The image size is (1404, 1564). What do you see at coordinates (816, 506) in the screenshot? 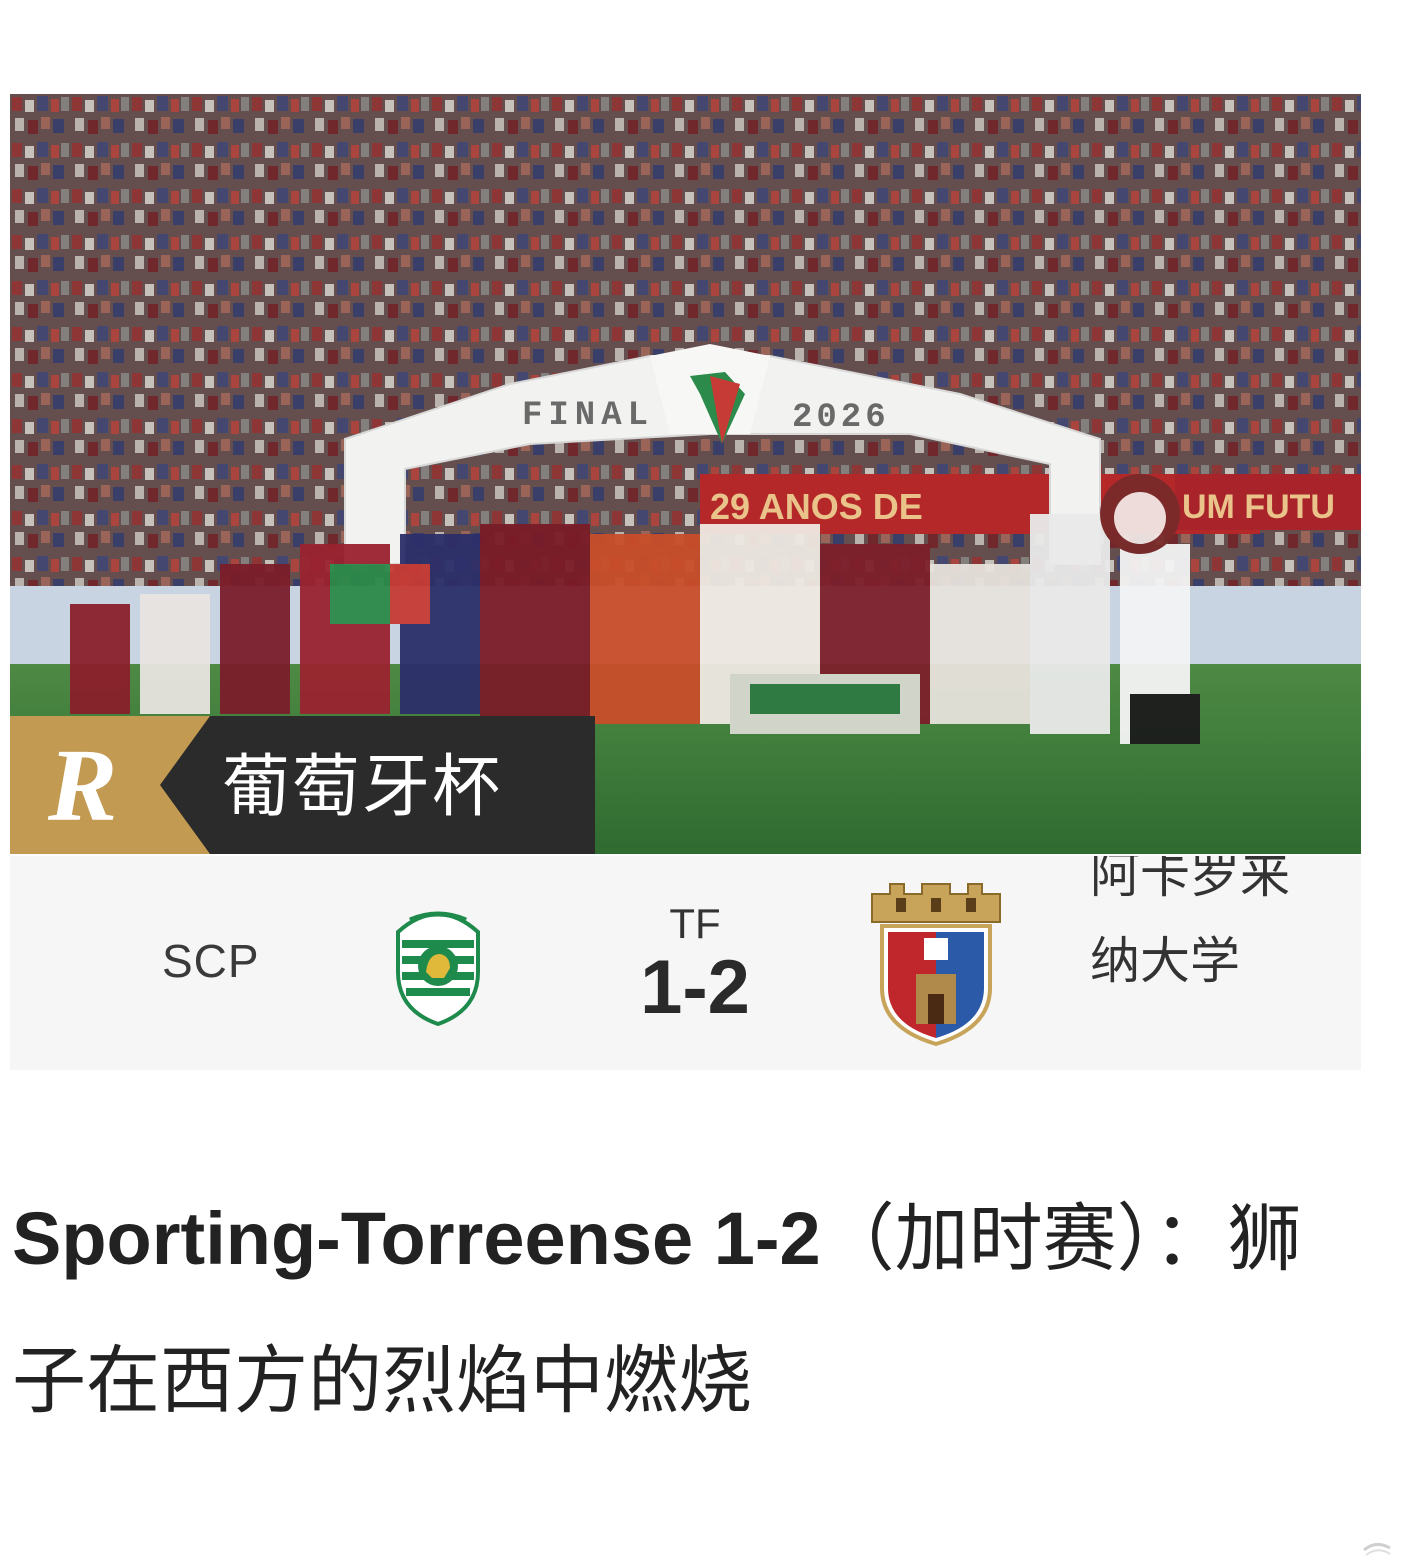
I see `stadium-banner-text: 29 ANOS DE` at bounding box center [816, 506].